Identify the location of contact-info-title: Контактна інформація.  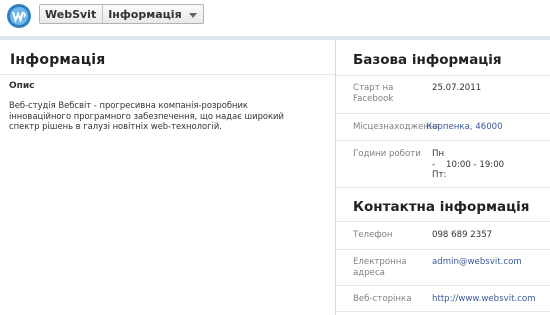
(441, 207).